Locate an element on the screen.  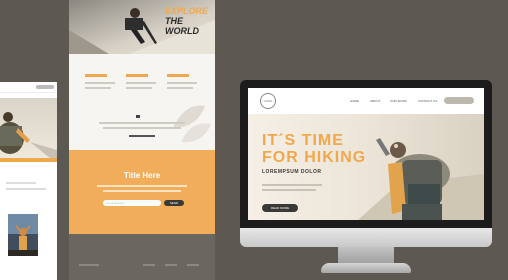
nav-item-about: ABOUT is located at coordinates (375, 101).